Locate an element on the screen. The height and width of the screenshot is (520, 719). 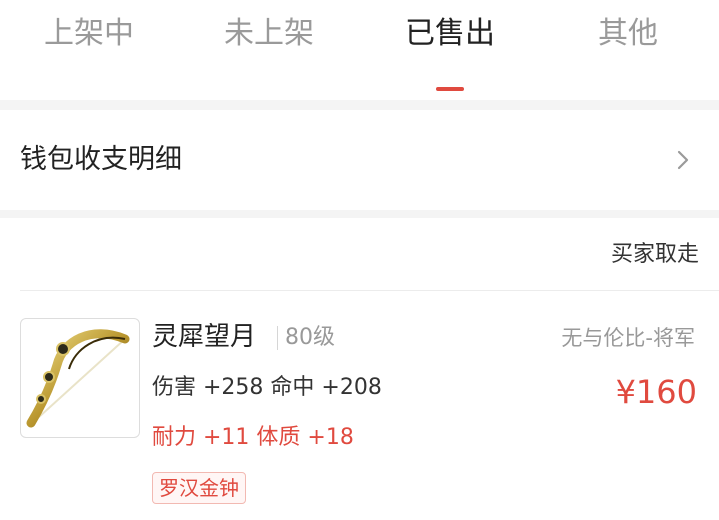
item-thumbnail is located at coordinates (80, 378).